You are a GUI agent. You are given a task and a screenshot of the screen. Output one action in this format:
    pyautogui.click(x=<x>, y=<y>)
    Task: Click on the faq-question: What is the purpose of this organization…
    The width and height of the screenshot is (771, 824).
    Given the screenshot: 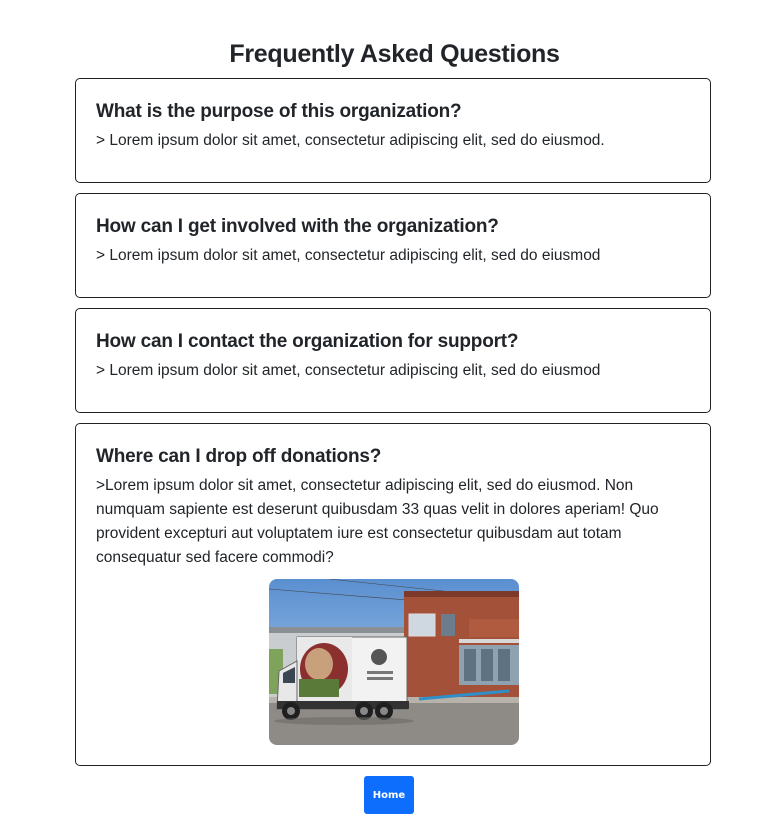 What is the action you would take?
    pyautogui.click(x=279, y=111)
    